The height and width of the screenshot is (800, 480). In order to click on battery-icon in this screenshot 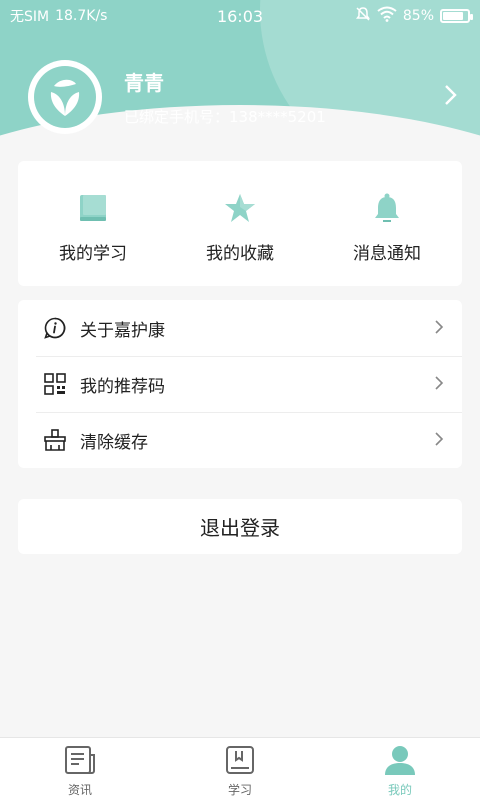, I will do `click(456, 16)`.